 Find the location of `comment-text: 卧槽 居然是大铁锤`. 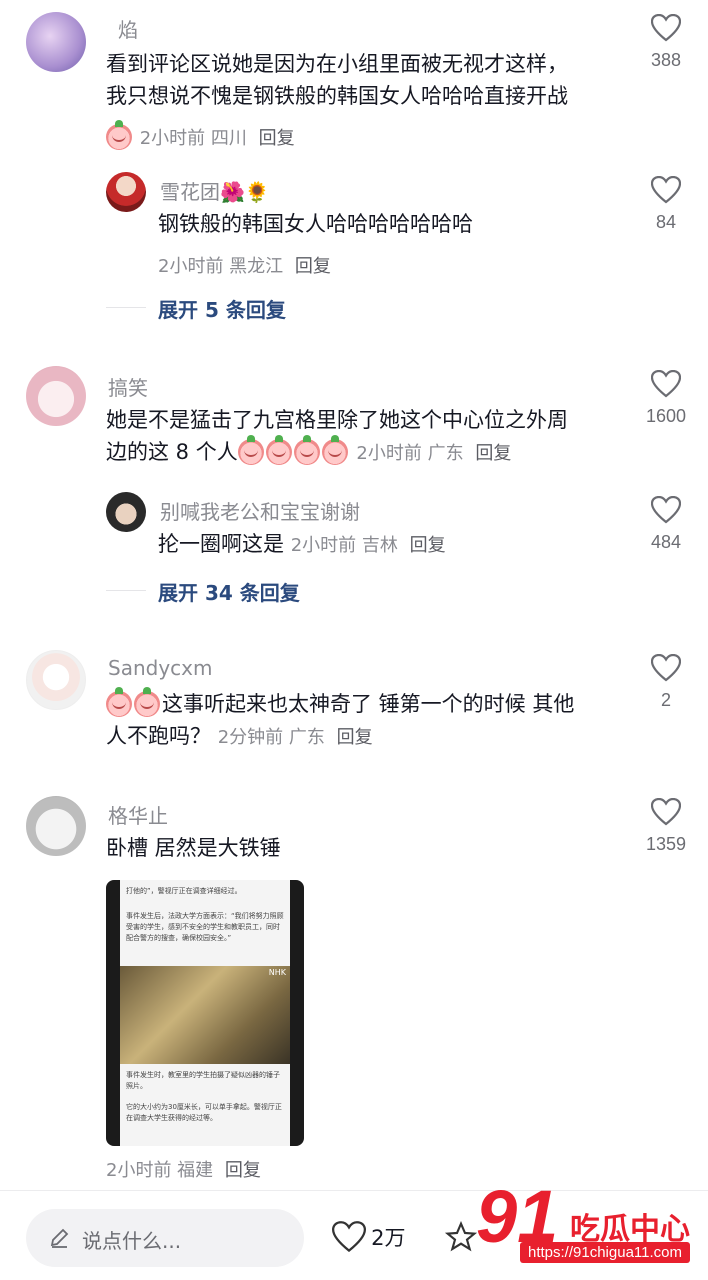

comment-text: 卧槽 居然是大铁锤 is located at coordinates (193, 848).